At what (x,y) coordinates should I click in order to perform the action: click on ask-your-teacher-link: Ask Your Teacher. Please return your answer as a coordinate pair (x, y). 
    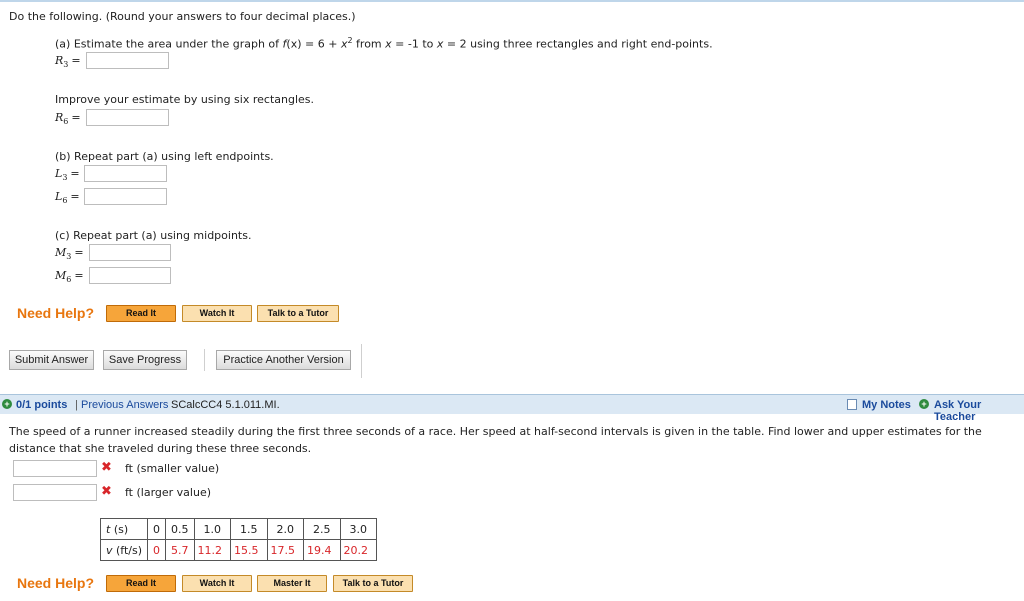
    Looking at the image, I should click on (979, 411).